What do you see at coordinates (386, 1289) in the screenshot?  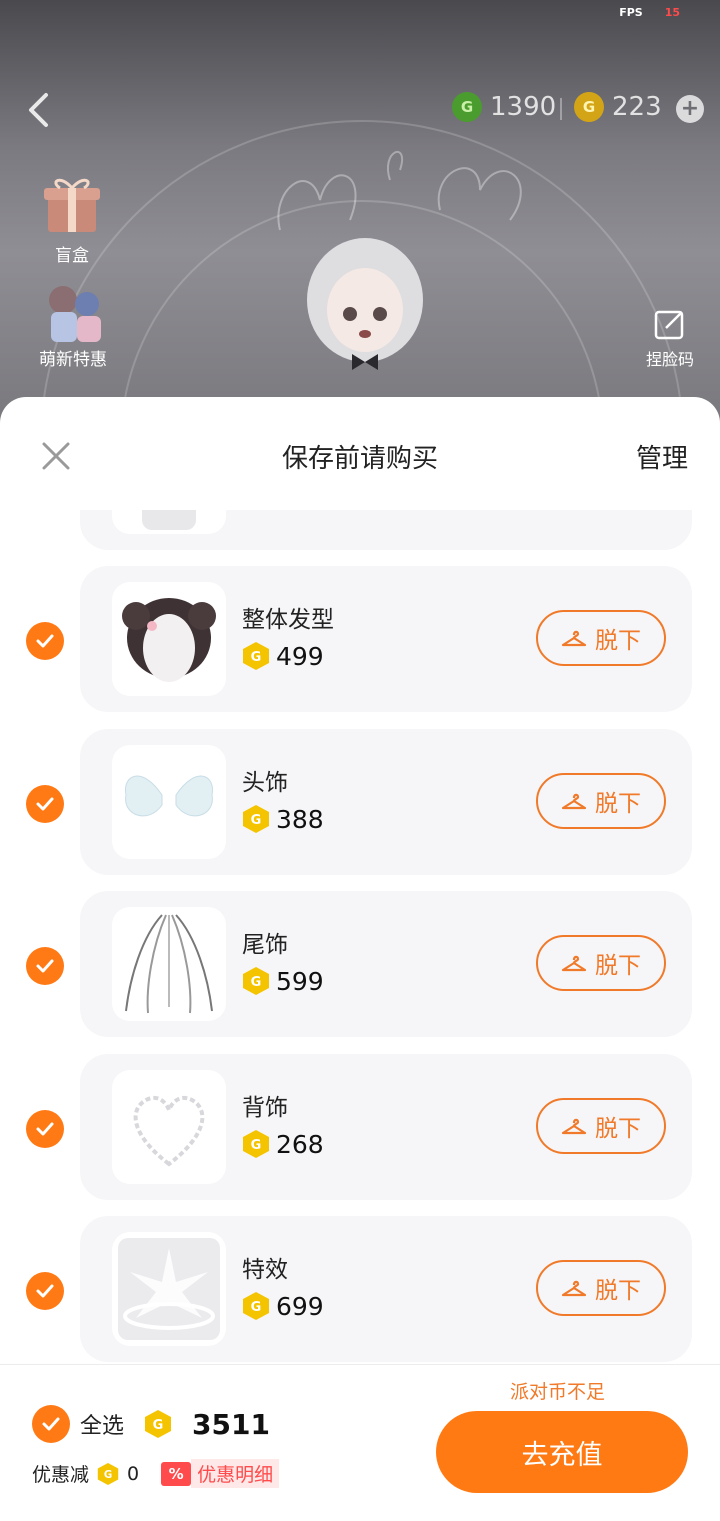 I see `list-item: 特效 G 699 脱下` at bounding box center [386, 1289].